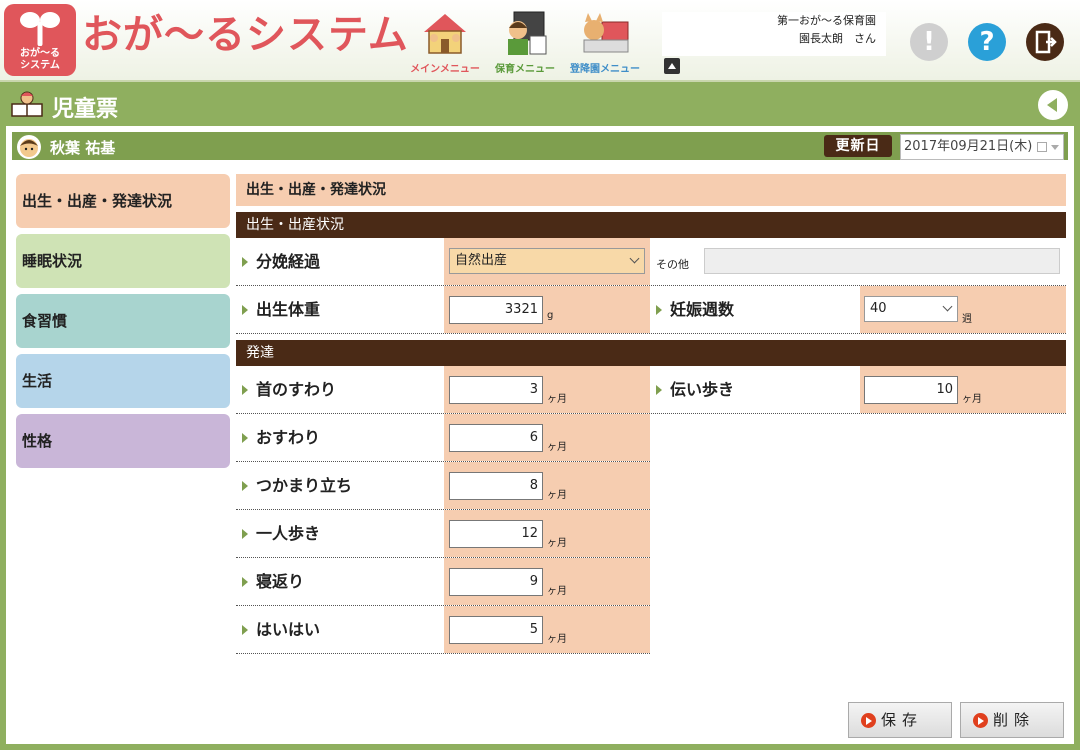 The image size is (1080, 750). I want to click on user-info: 第一おが～る保育園 園長太朗 さん, so click(774, 34).